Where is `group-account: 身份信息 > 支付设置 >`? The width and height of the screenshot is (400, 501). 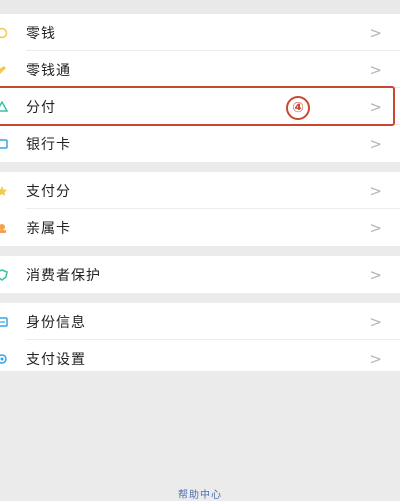
group-account: 身份信息 > 支付设置 > is located at coordinates (200, 340).